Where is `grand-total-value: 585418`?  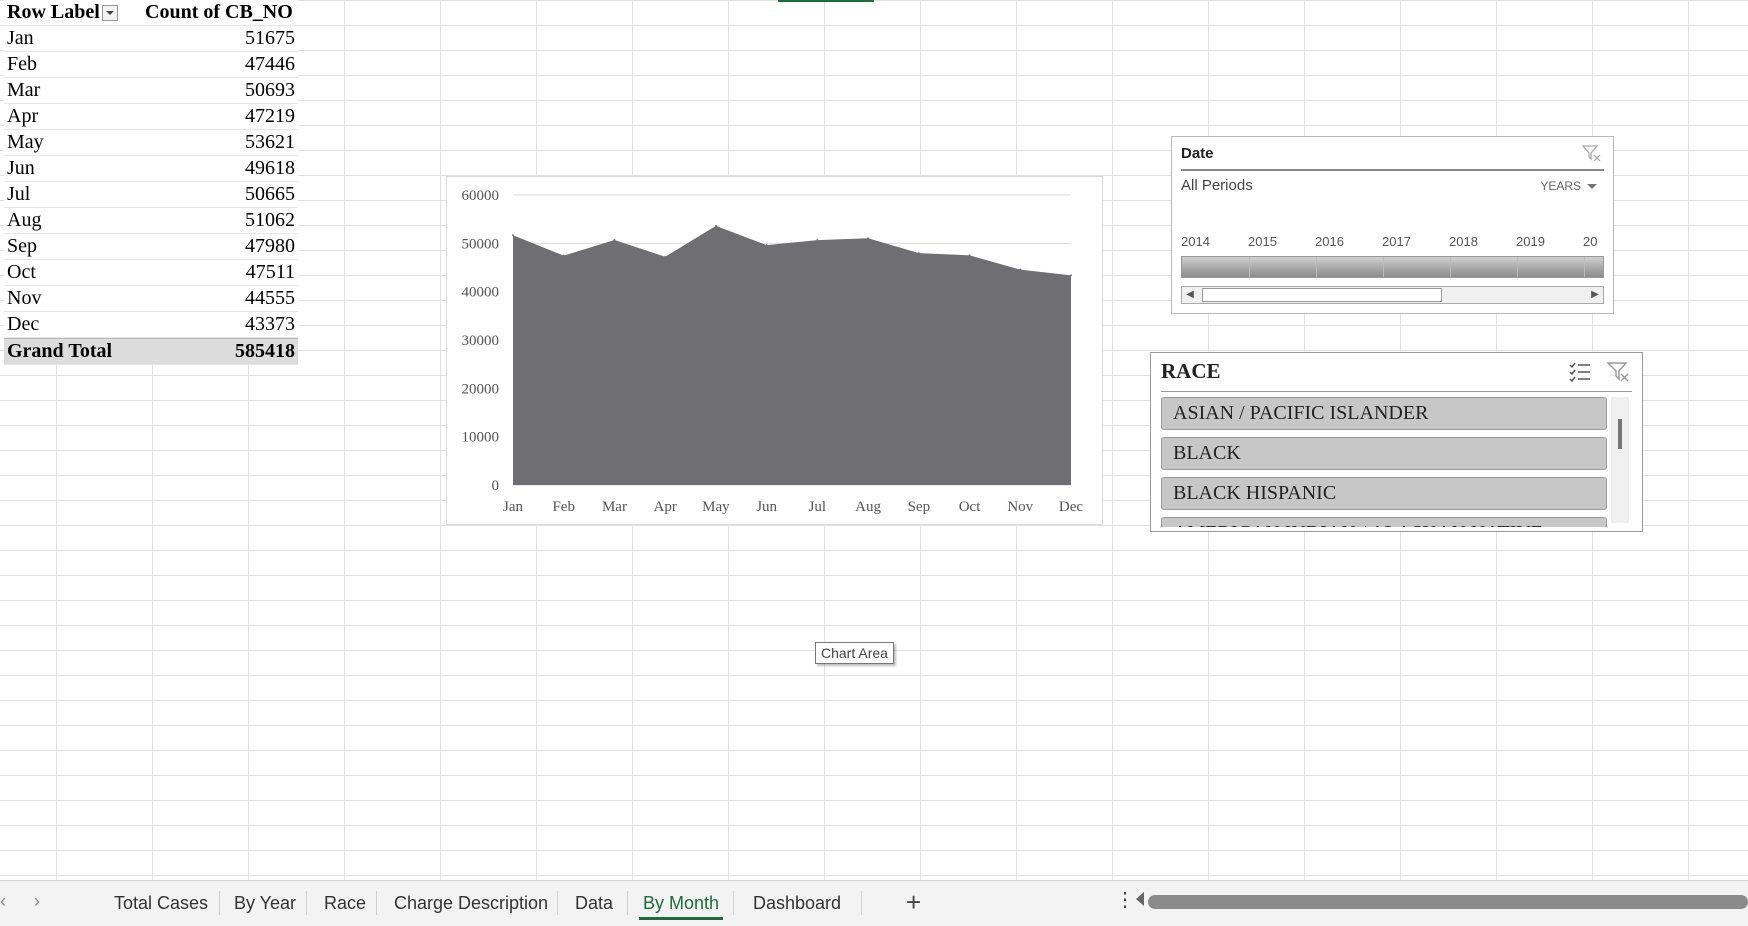 grand-total-value: 585418 is located at coordinates (265, 351).